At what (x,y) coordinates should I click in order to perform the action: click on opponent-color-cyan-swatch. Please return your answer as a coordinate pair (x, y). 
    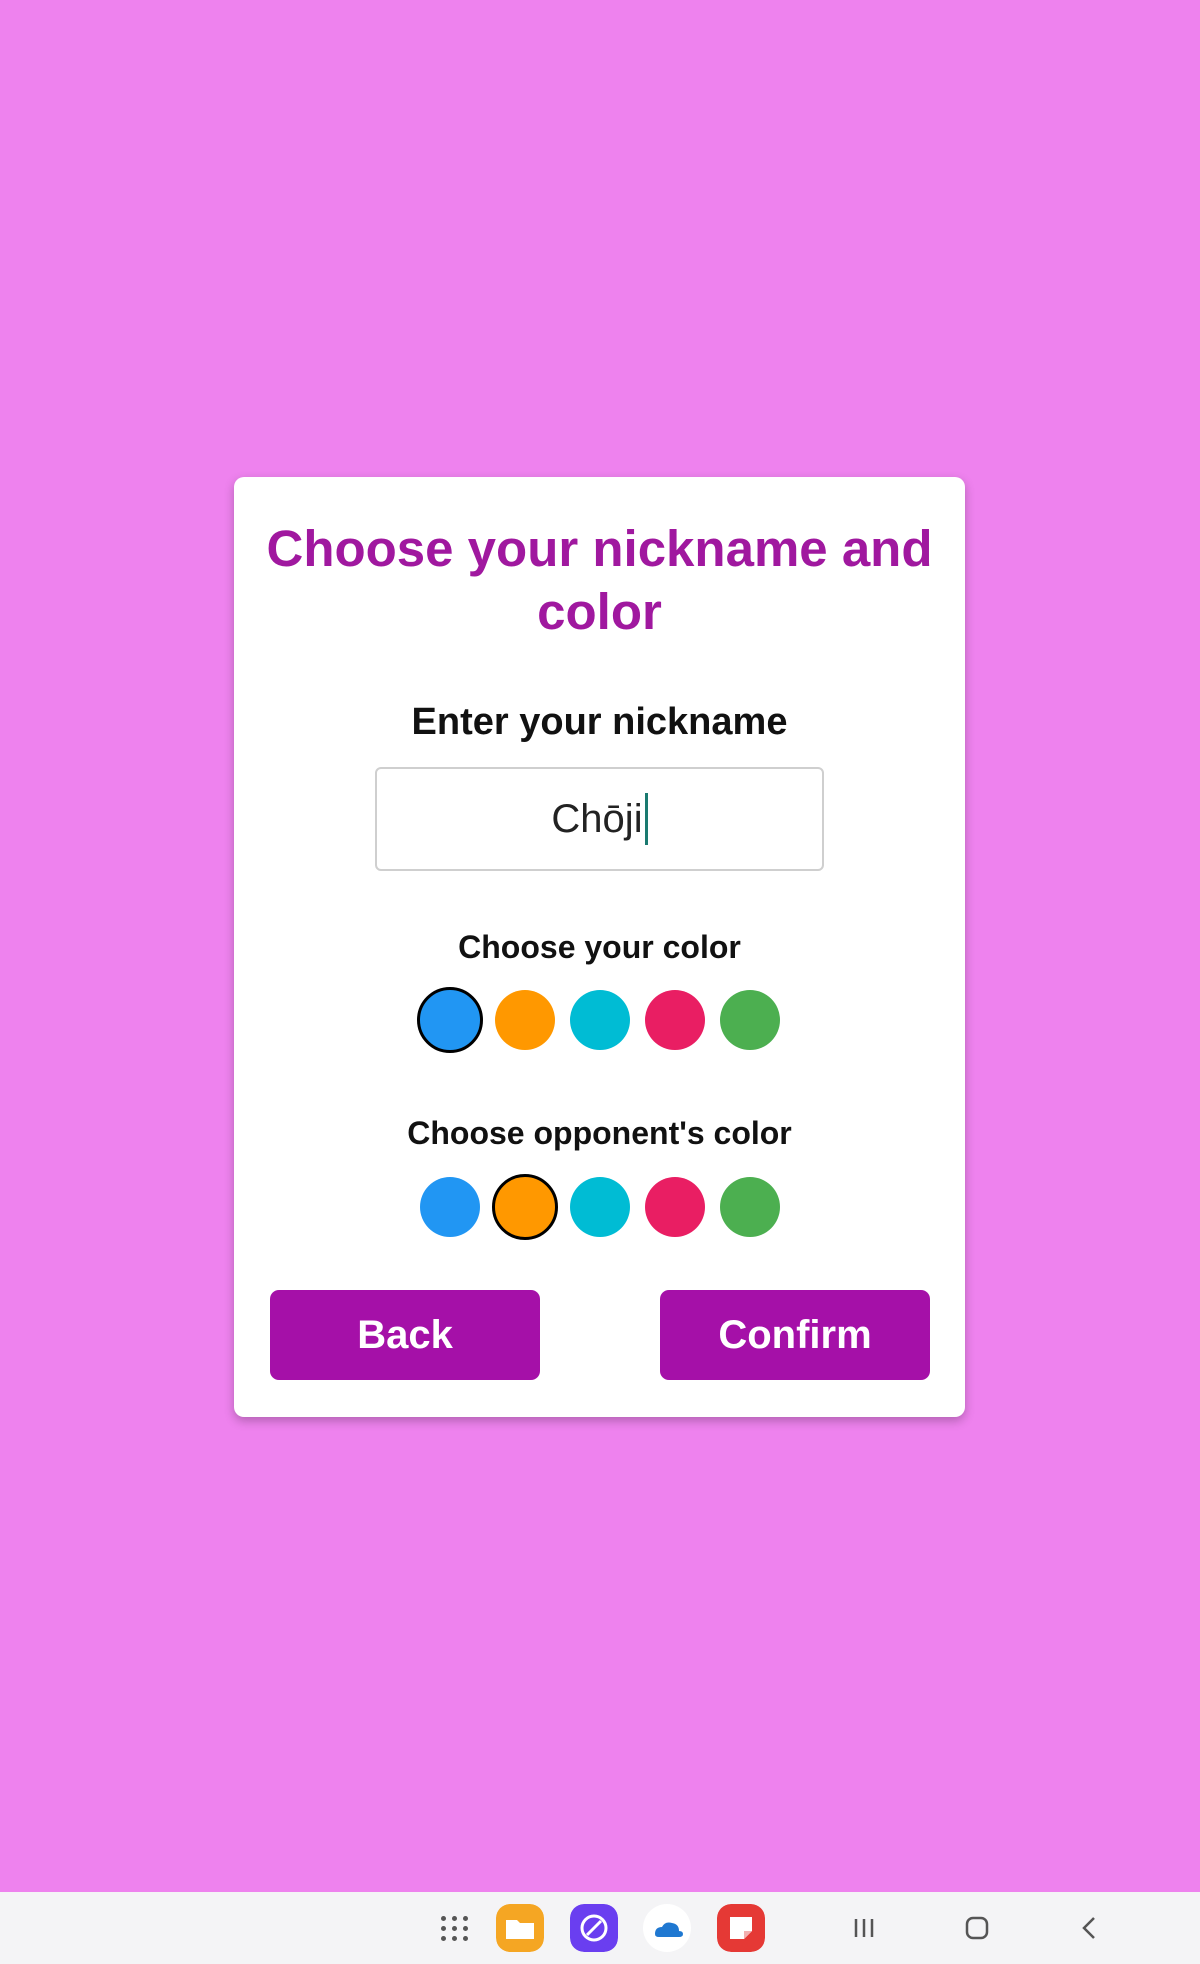
    Looking at the image, I should click on (599, 1207).